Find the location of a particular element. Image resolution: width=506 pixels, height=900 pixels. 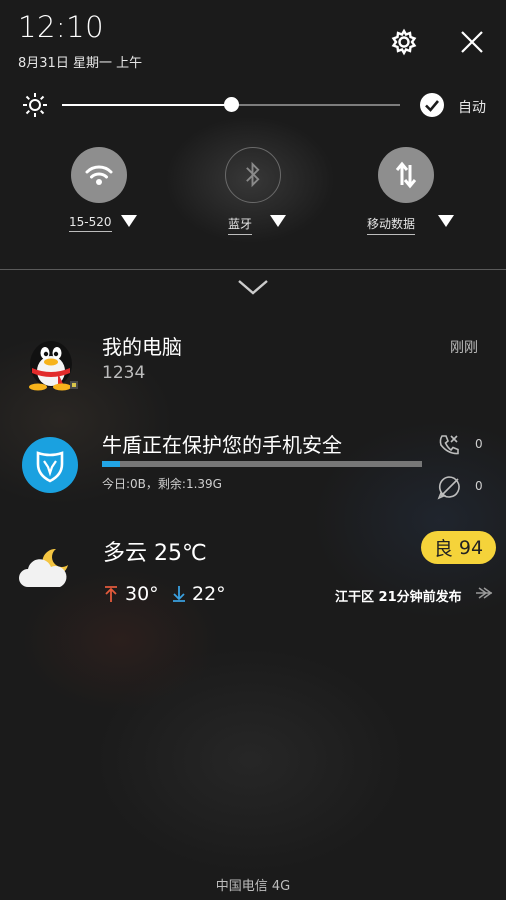

aqi-value: 94 is located at coordinates (471, 547).